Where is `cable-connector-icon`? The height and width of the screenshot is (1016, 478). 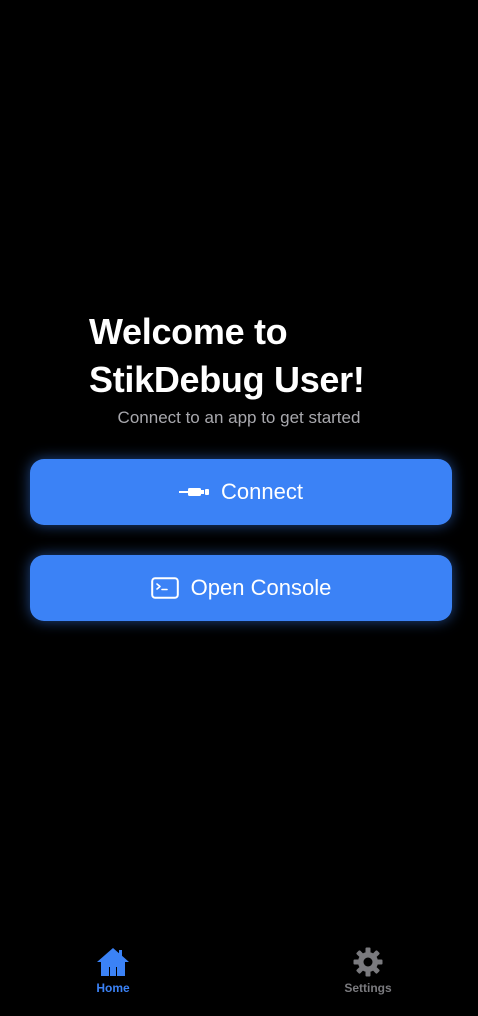 cable-connector-icon is located at coordinates (194, 492).